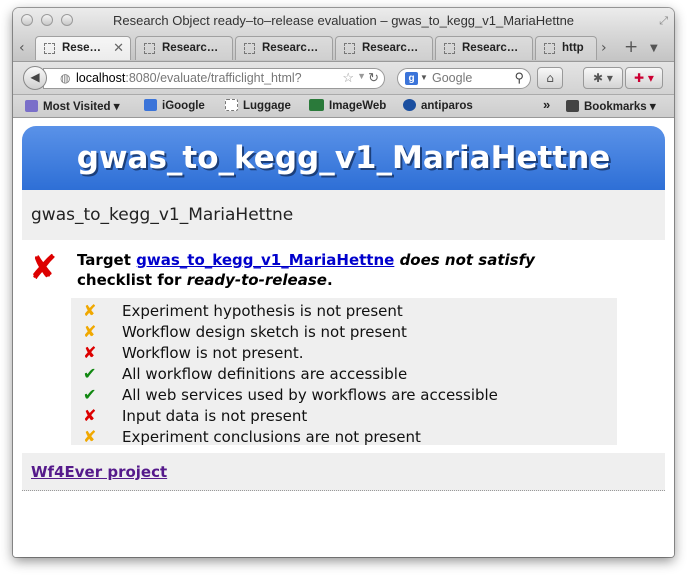 The width and height of the screenshot is (687, 575). Describe the element at coordinates (213, 353) in the screenshot. I see `checklist-item-text: Workflow is not present.` at that location.